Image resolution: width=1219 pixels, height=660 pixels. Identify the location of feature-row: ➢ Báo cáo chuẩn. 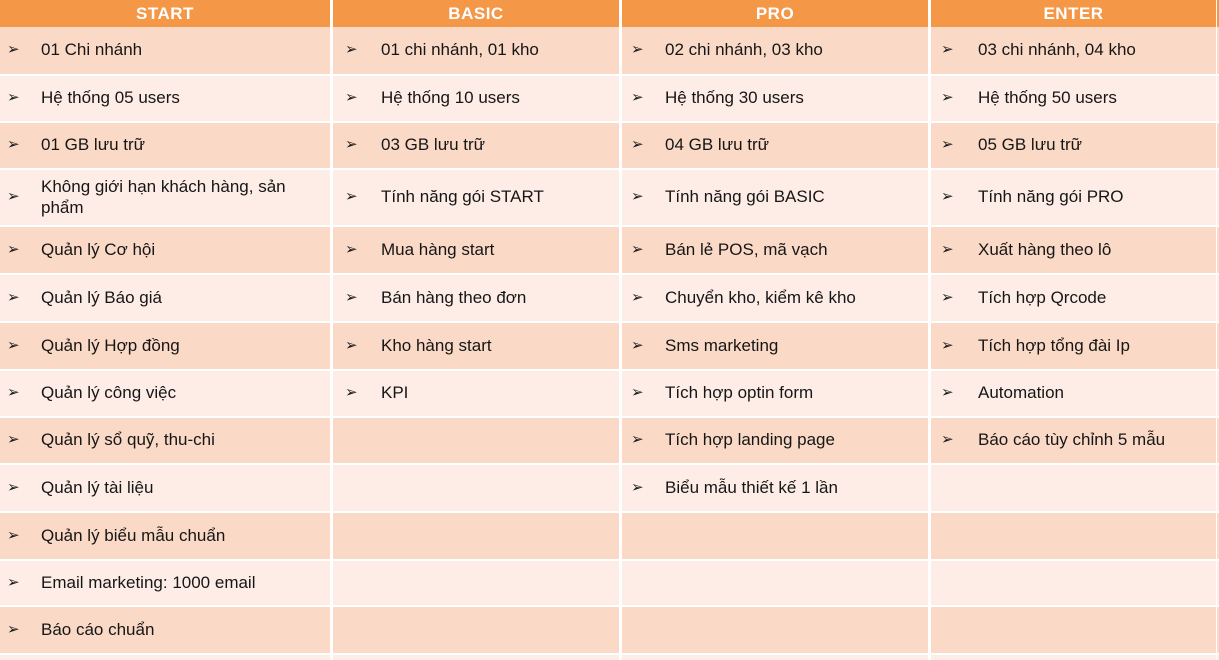
(165, 631).